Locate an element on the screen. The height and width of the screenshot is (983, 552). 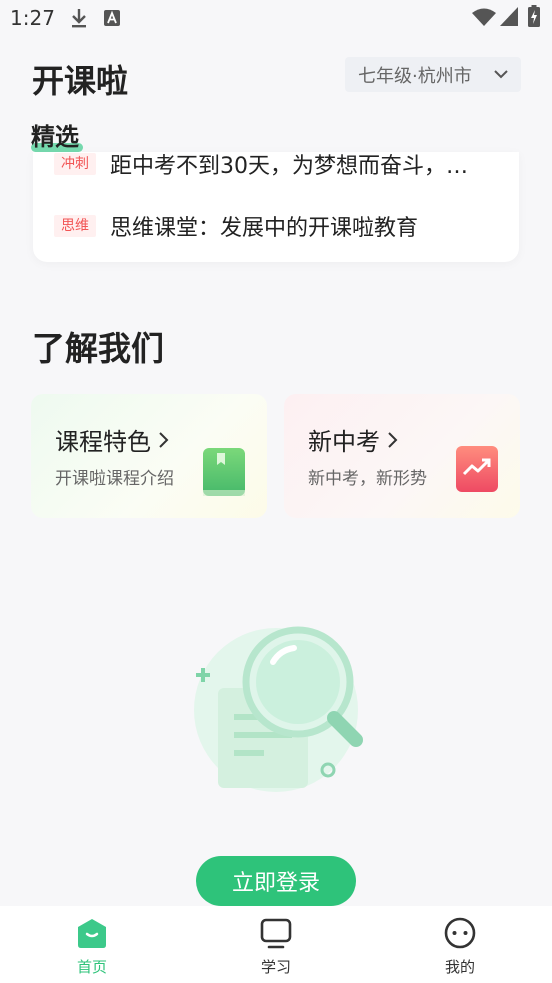
news-item: 思维 思维课堂：发展中的开课啦教育 is located at coordinates (267, 226).